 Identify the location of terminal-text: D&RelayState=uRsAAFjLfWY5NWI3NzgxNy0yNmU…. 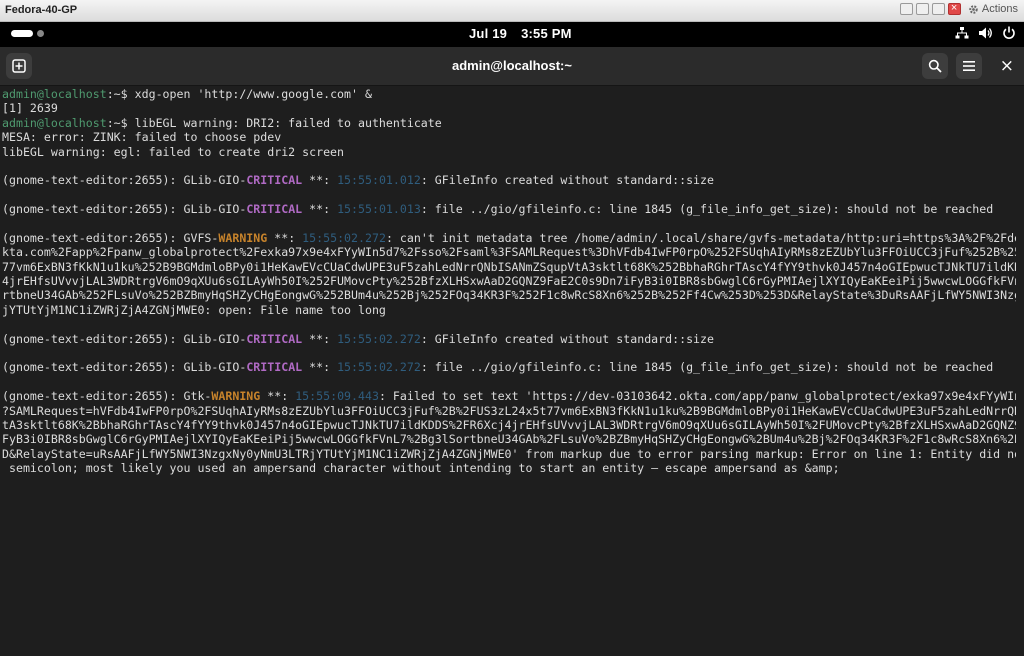
(509, 453).